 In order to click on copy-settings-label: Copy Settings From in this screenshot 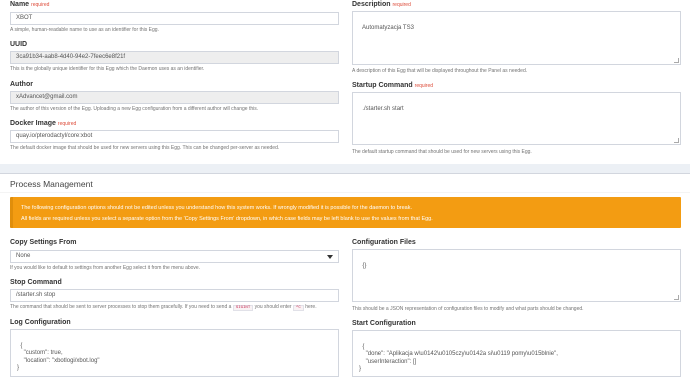, I will do `click(43, 242)`.